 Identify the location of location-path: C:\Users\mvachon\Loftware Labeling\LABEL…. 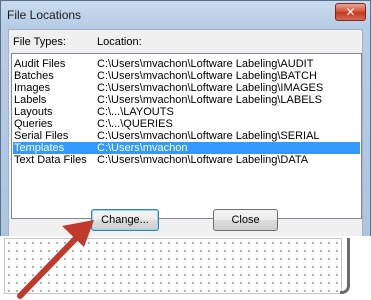
(210, 100).